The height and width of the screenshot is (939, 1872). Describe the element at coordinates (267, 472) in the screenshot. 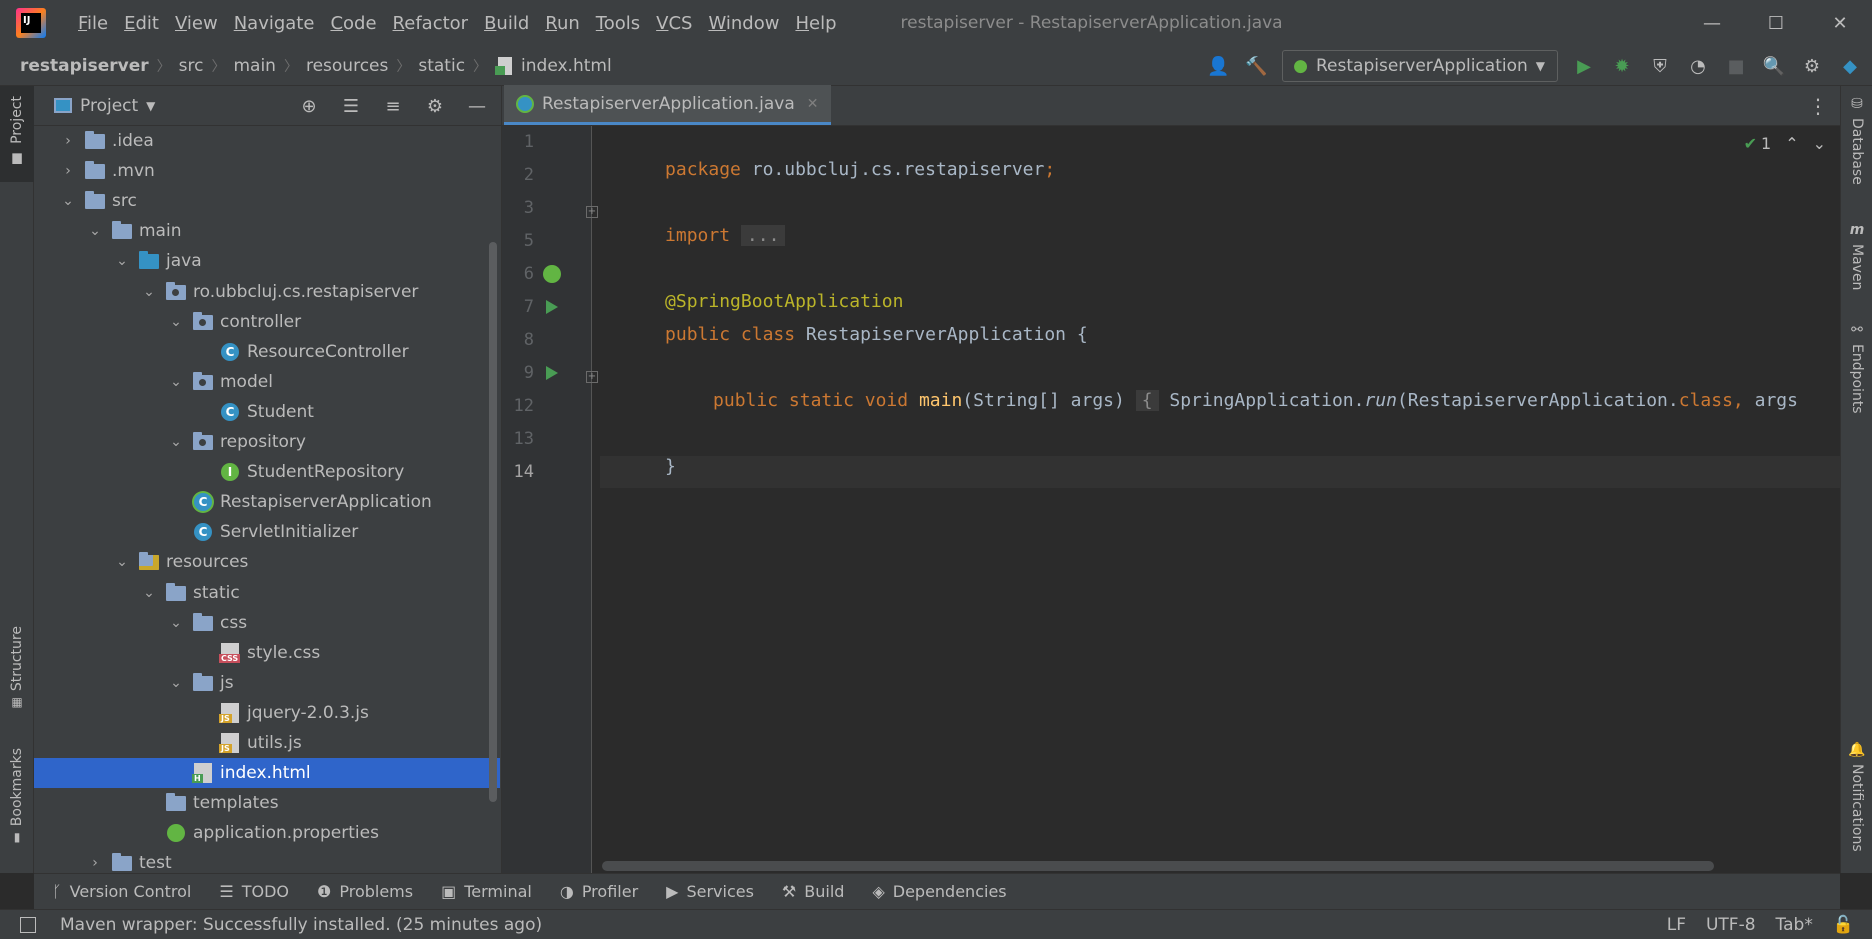

I see `tree-item: I StudentRepository` at that location.